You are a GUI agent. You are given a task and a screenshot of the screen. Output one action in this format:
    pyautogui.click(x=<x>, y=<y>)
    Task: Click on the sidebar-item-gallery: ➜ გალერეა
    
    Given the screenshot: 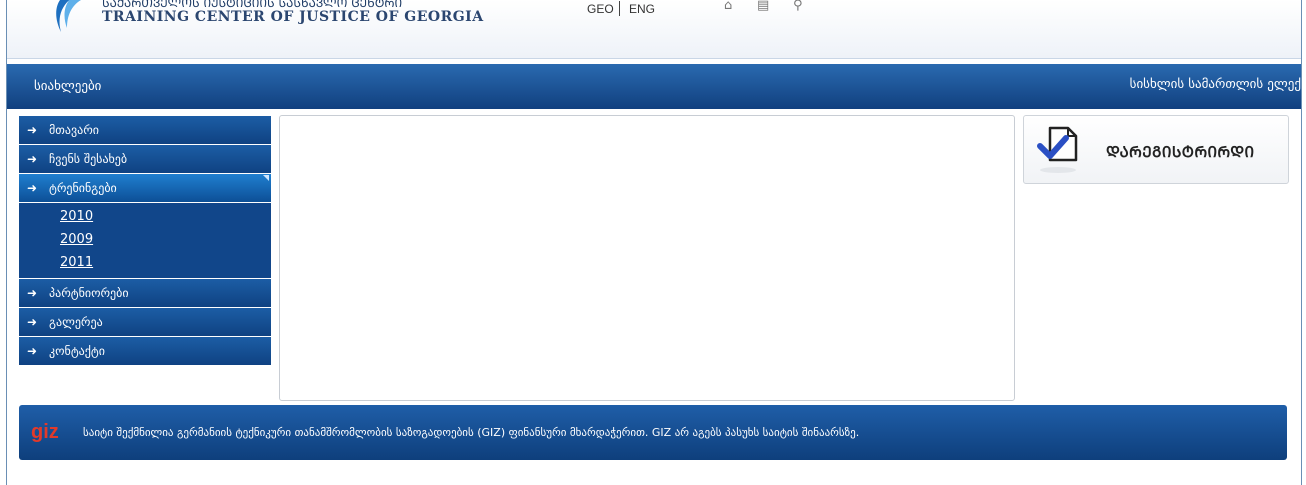 What is the action you would take?
    pyautogui.click(x=145, y=322)
    